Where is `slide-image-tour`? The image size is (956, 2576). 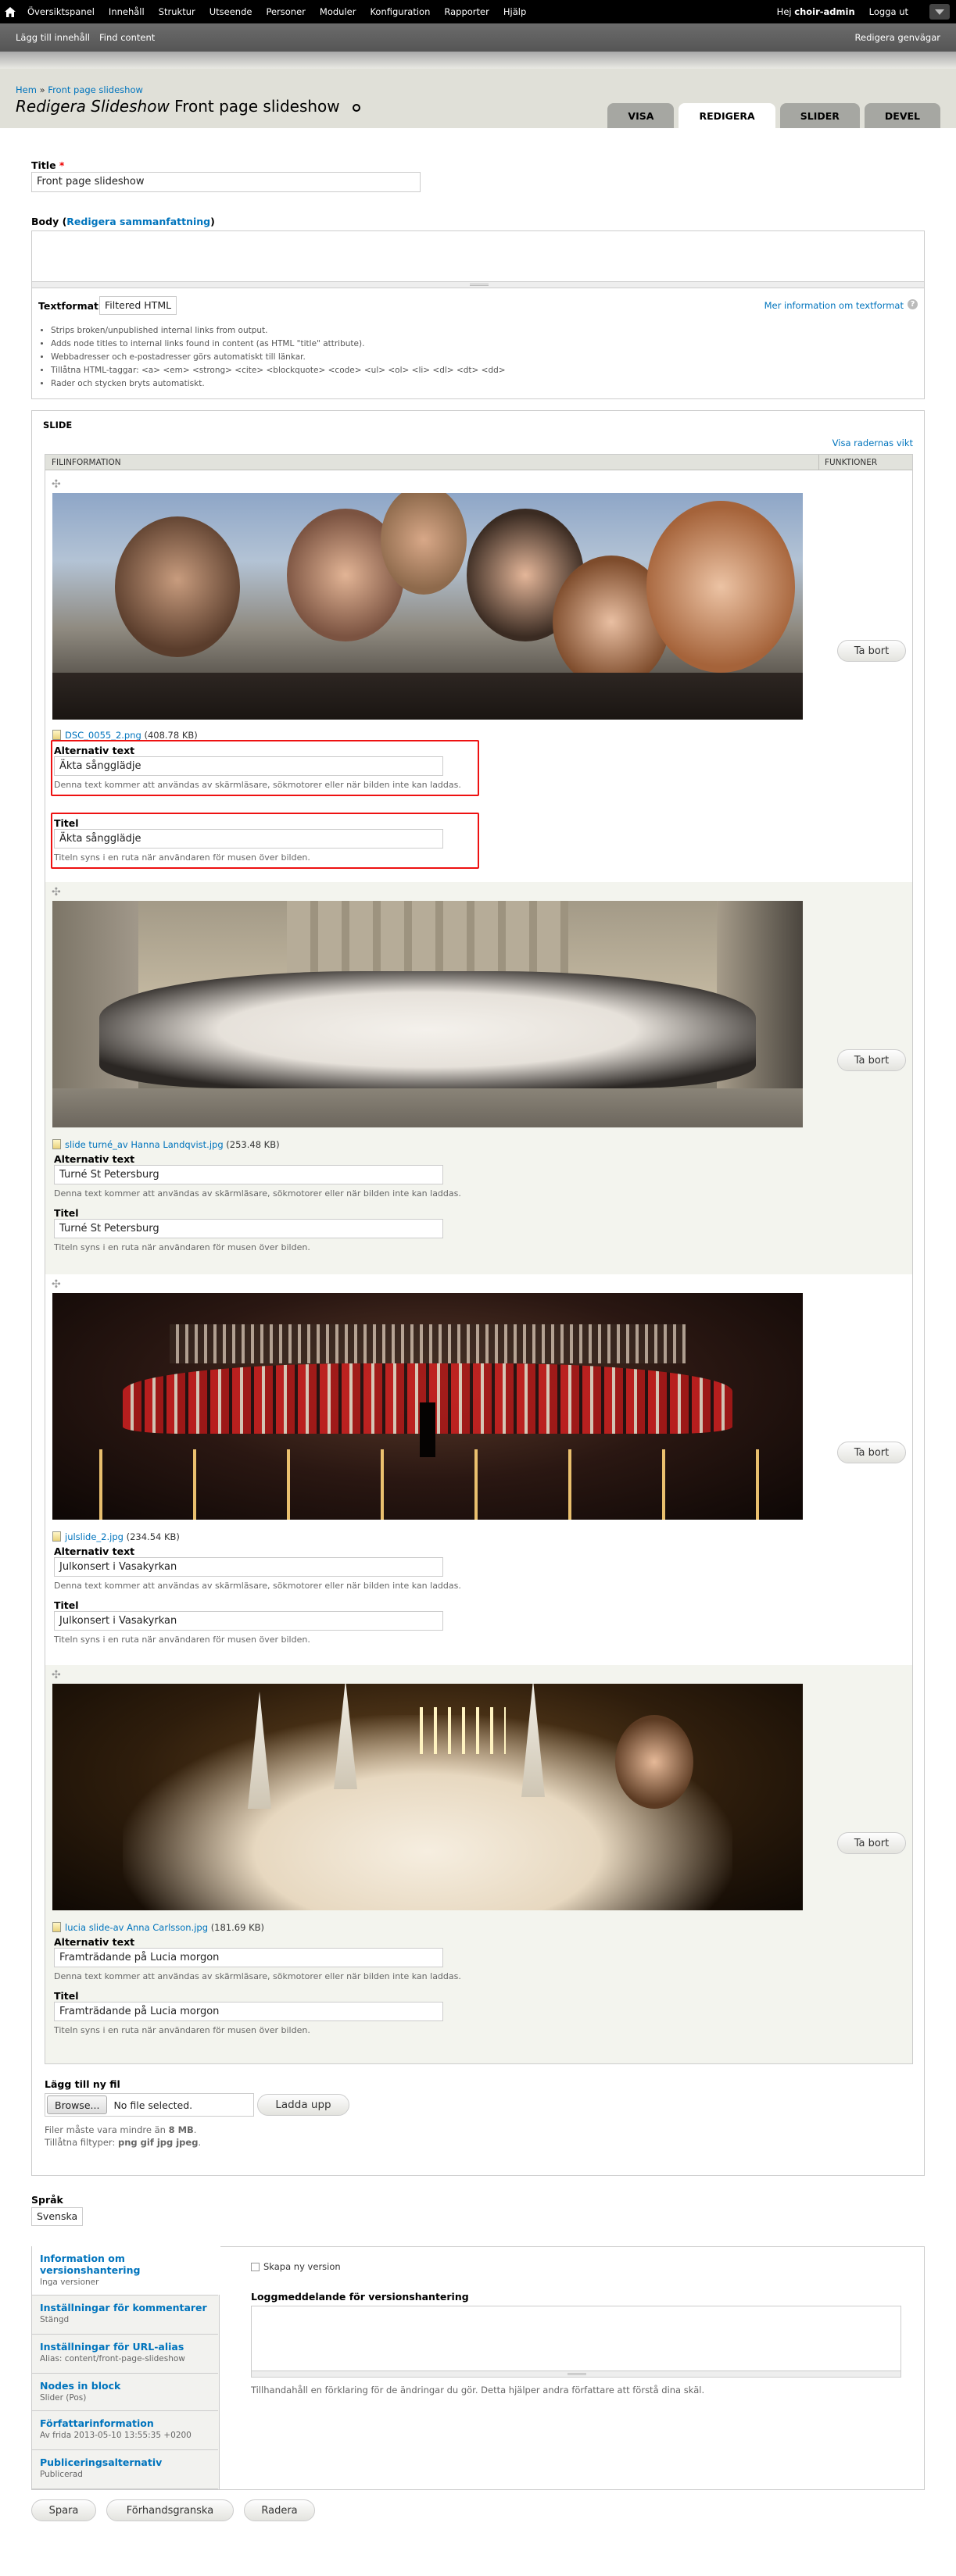
slide-image-tour is located at coordinates (427, 1014).